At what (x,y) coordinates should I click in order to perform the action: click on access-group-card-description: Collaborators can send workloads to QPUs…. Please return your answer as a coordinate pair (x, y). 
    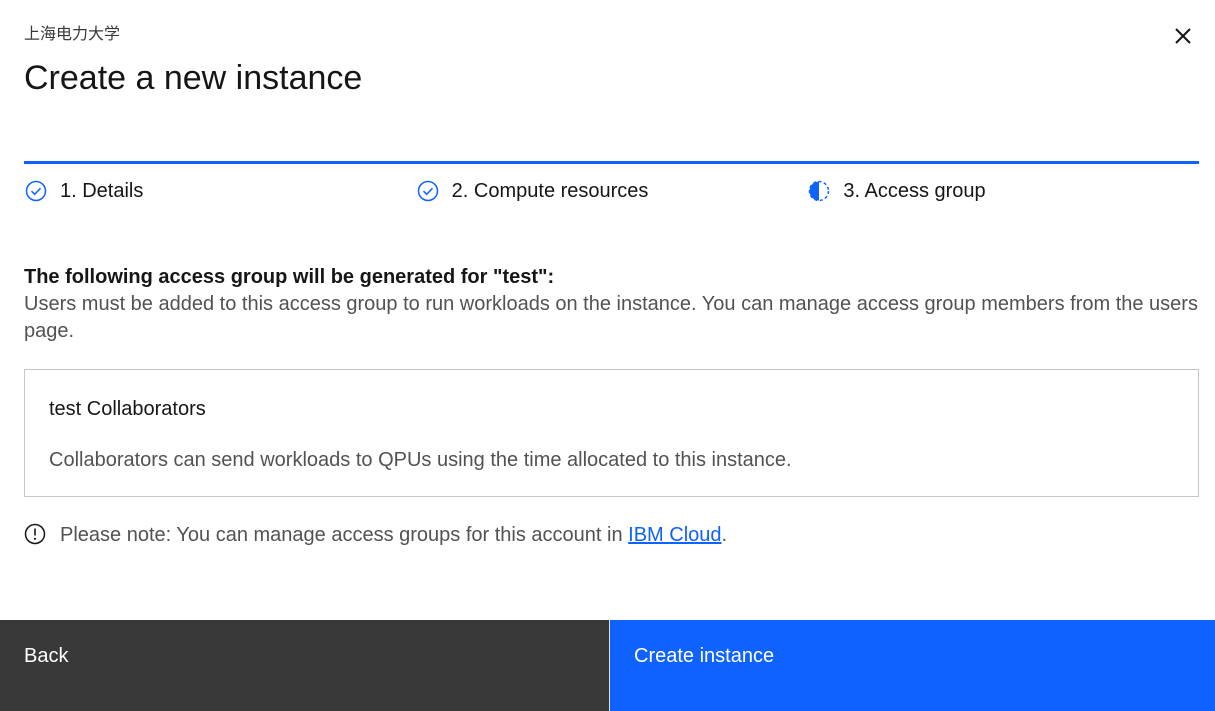
    Looking at the image, I should click on (420, 460).